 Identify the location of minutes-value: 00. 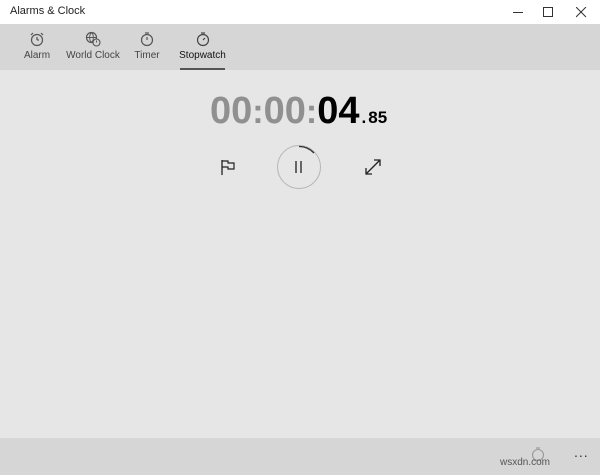
(284, 111).